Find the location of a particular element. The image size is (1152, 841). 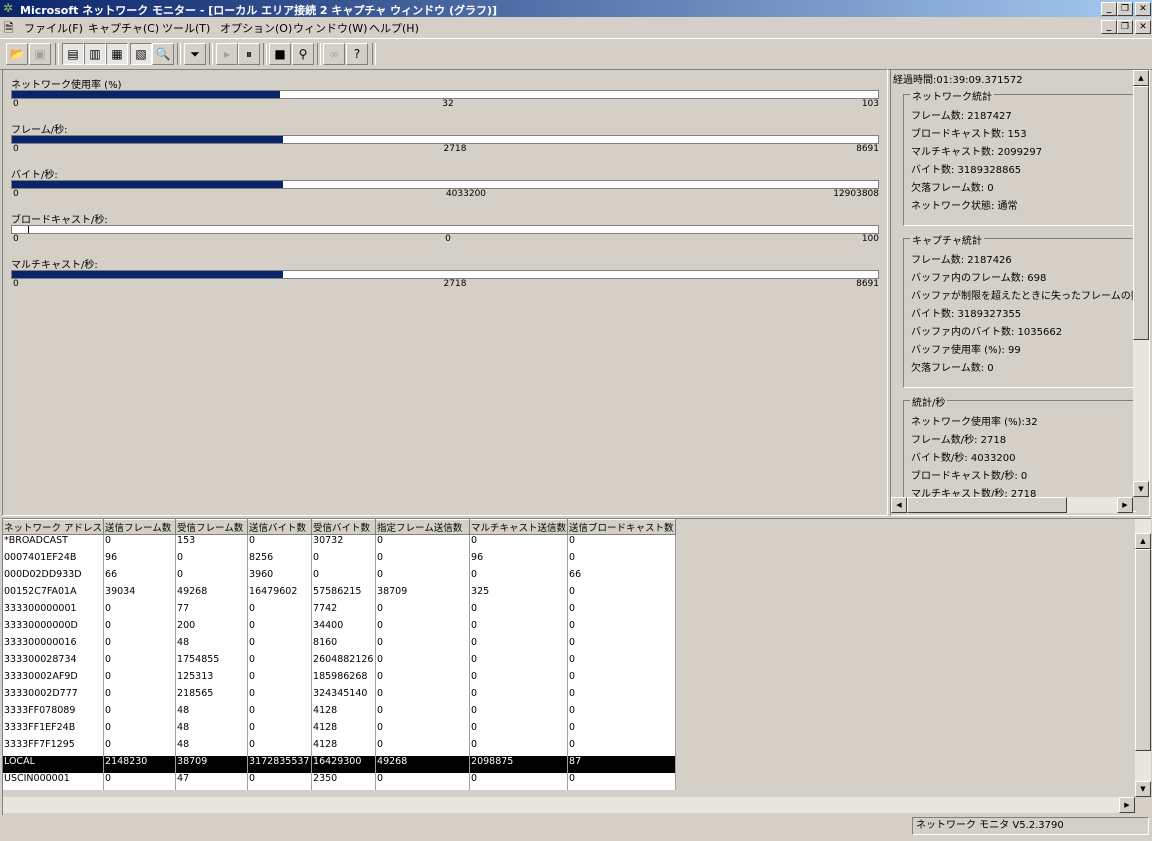

find-icon: 🔍 is located at coordinates (163, 54).